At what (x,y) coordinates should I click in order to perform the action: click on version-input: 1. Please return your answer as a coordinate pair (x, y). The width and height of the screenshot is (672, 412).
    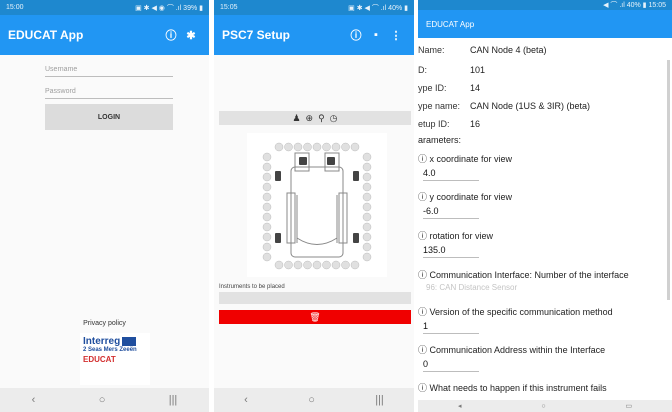
    Looking at the image, I should click on (451, 327).